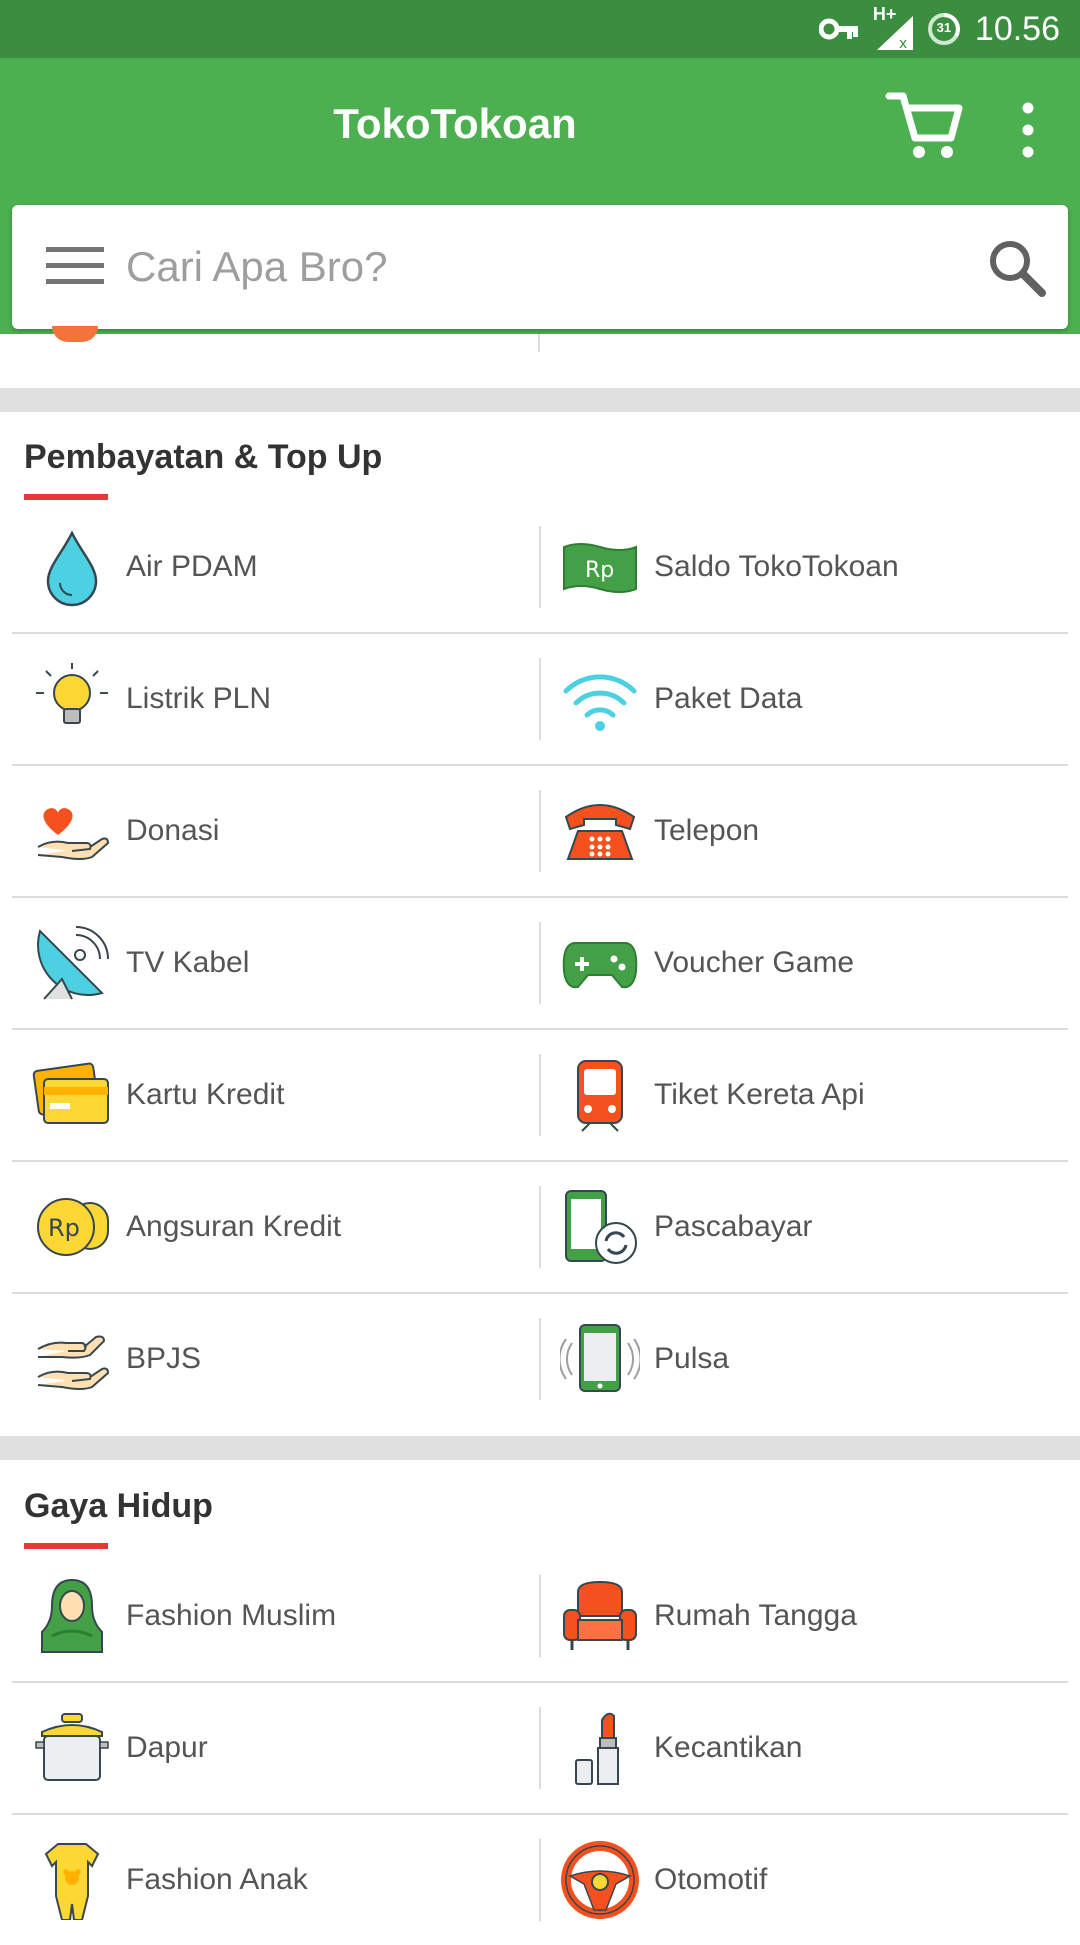 The image size is (1080, 1945). What do you see at coordinates (804, 1880) in the screenshot?
I see `grid-item-otomotif: Otomotif` at bounding box center [804, 1880].